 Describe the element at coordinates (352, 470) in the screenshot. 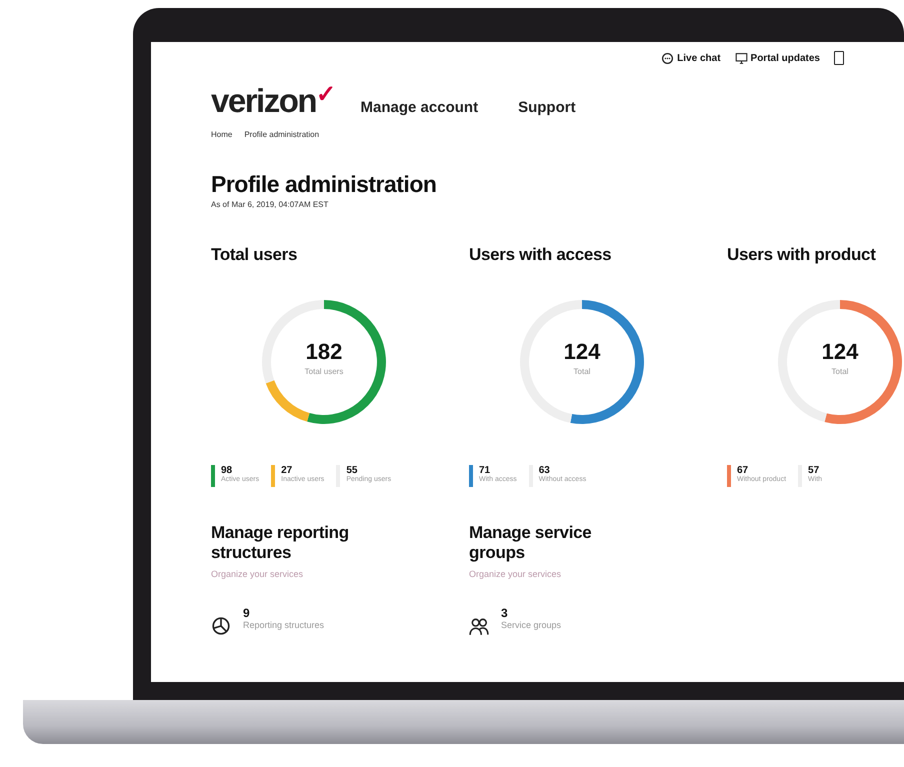

I see `legend-value: 55` at that location.